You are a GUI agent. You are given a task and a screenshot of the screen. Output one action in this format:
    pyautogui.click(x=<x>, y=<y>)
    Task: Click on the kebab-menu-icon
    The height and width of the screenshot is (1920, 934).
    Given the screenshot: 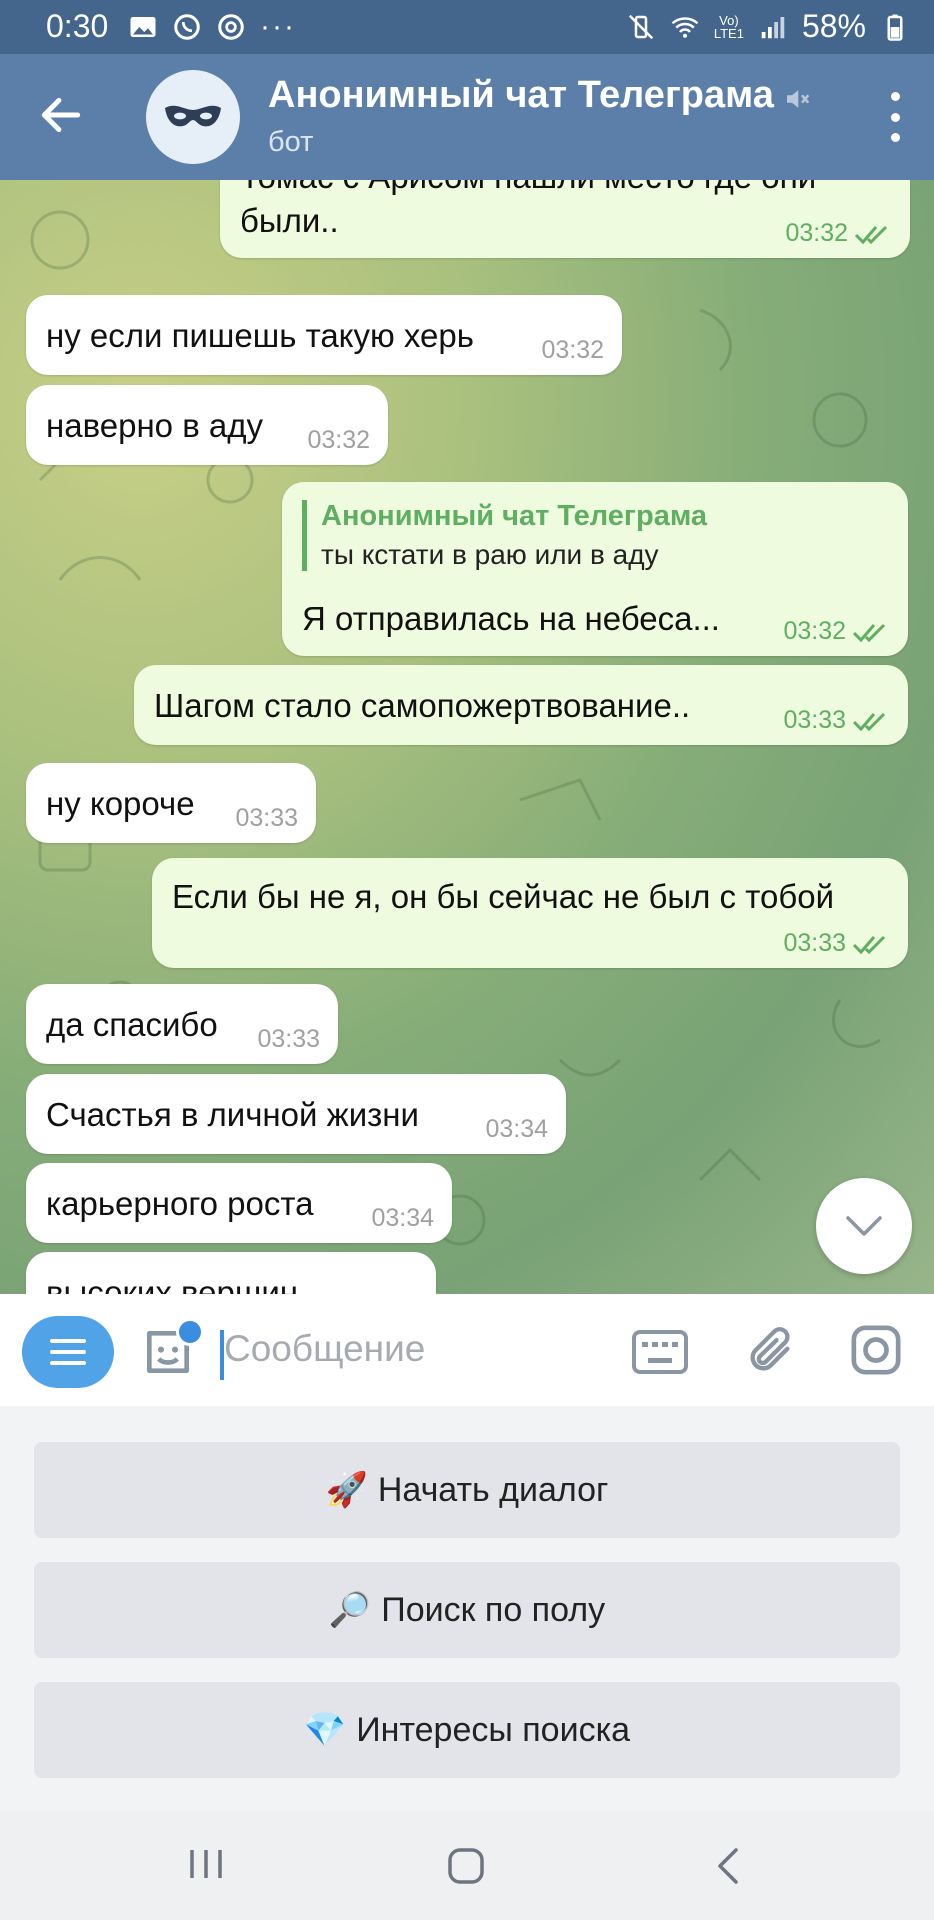 What is the action you would take?
    pyautogui.click(x=895, y=117)
    